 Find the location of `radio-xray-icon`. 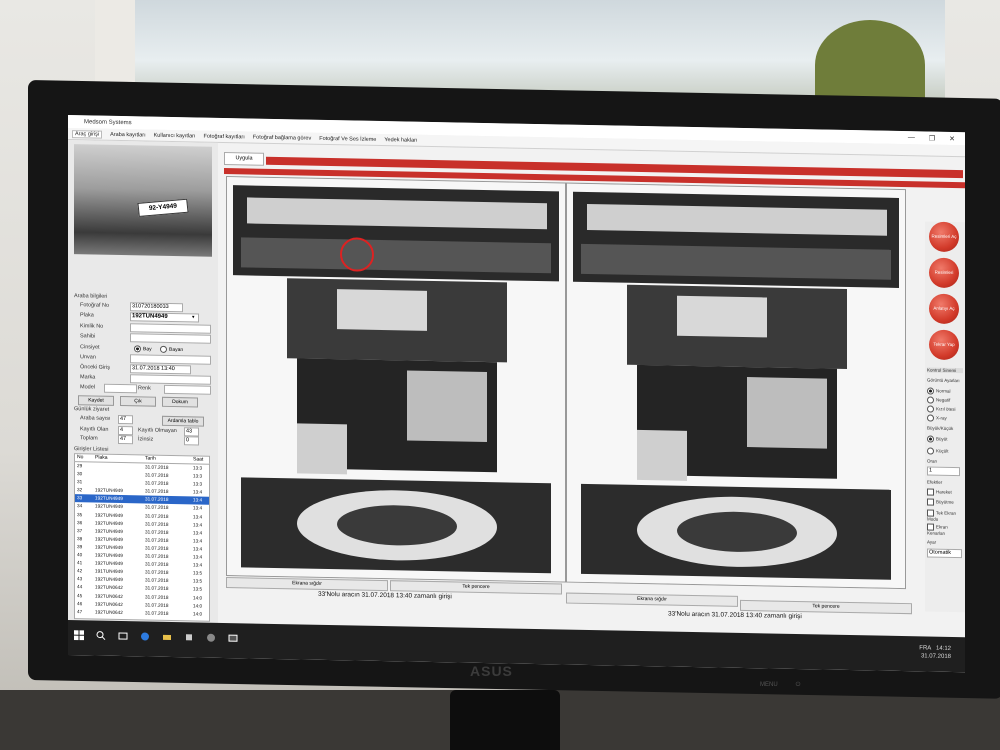

radio-xray-icon is located at coordinates (930, 418).